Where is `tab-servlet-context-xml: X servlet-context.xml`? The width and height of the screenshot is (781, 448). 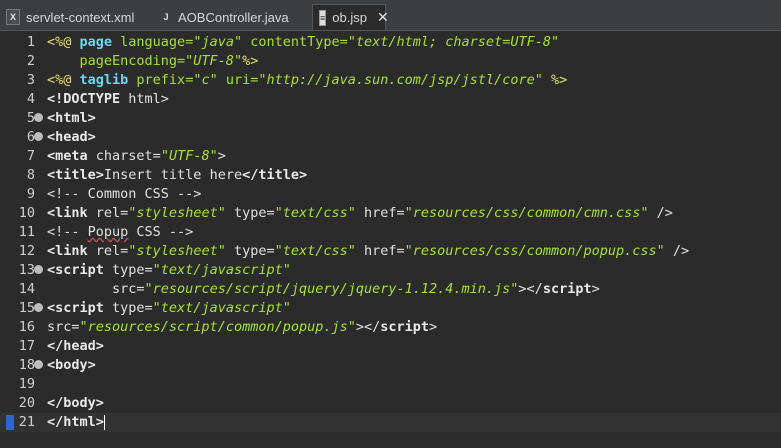
tab-servlet-context-xml: X servlet-context.xml is located at coordinates (80, 17).